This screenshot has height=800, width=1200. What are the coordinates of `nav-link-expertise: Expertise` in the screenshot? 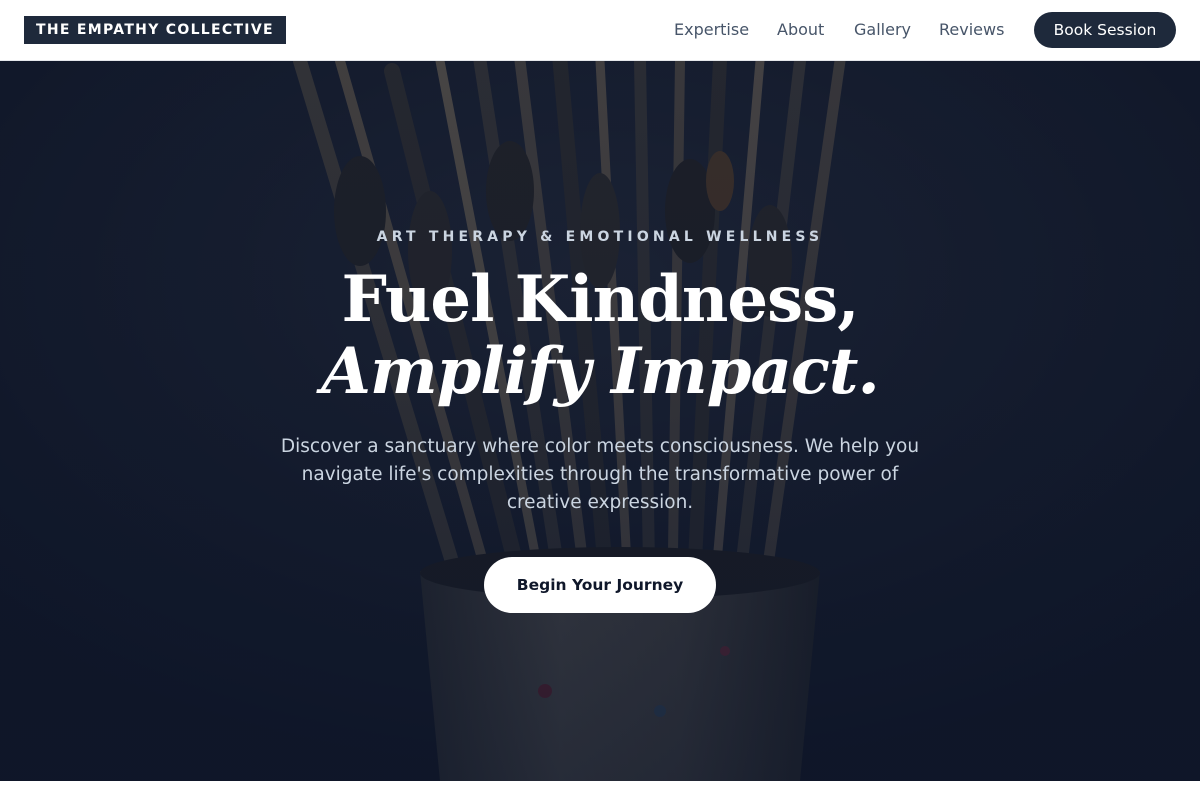 It's located at (711, 30).